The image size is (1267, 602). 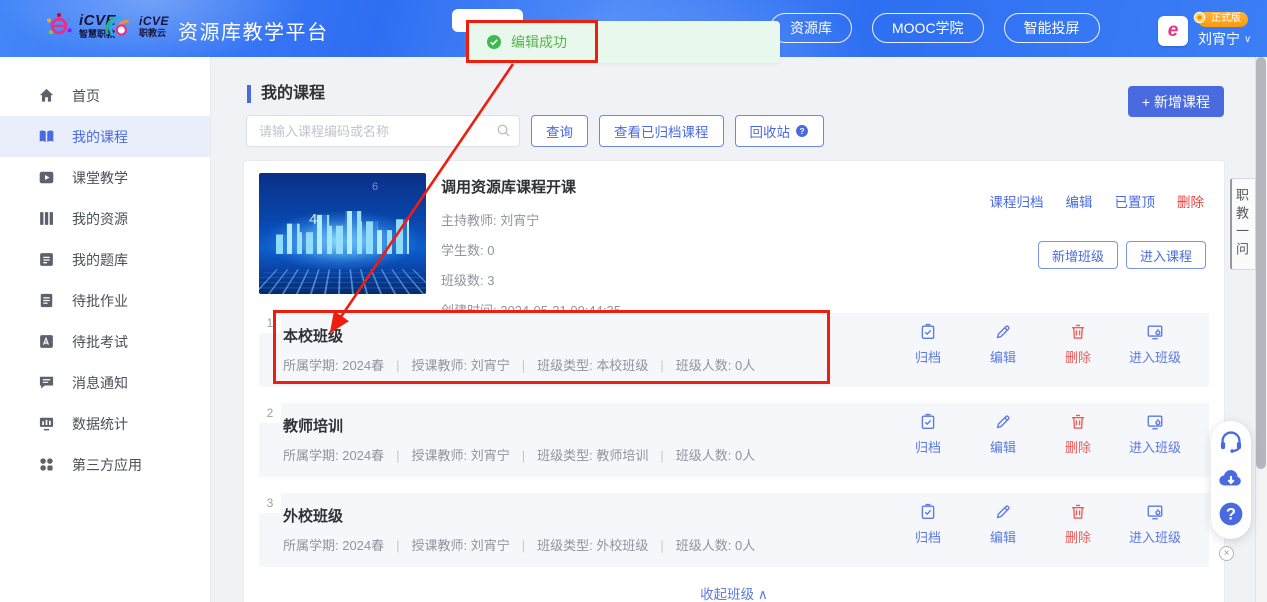 I want to click on user-area: e 正式版 刘宵宁 ∨, so click(x=1204, y=30).